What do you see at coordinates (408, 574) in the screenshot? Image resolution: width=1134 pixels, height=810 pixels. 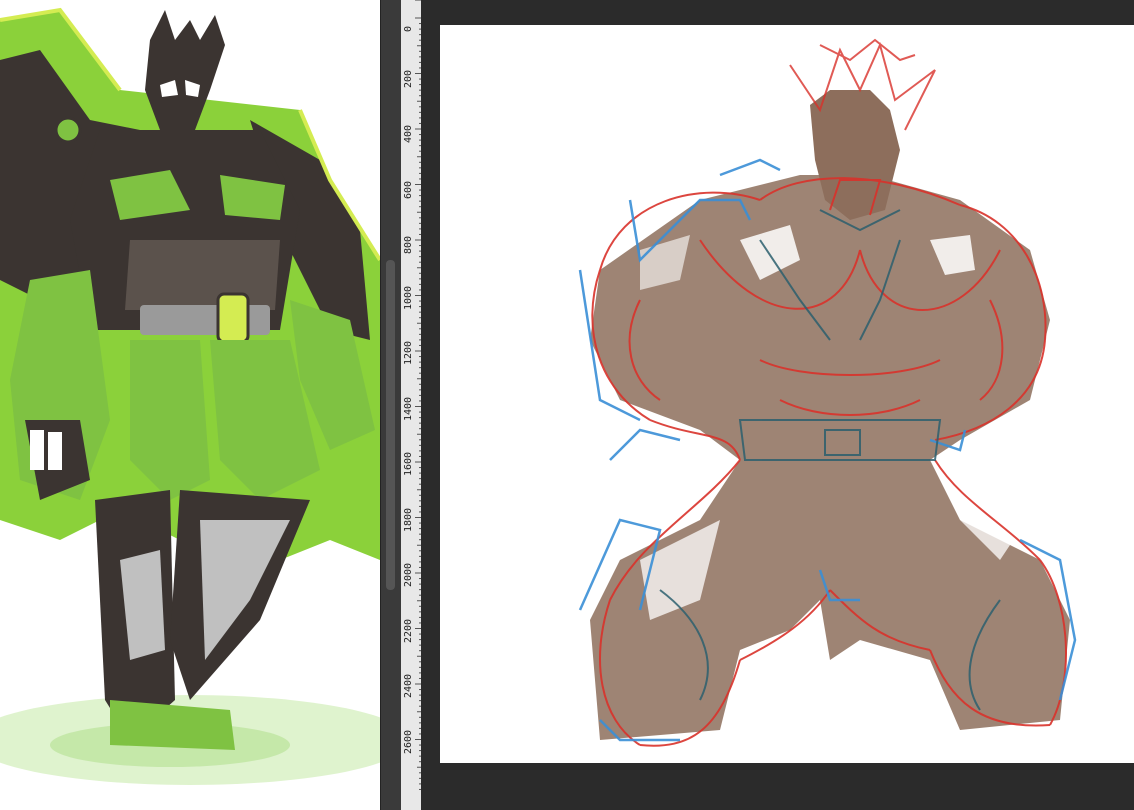 I see `ruler-tick-label: 2000` at bounding box center [408, 574].